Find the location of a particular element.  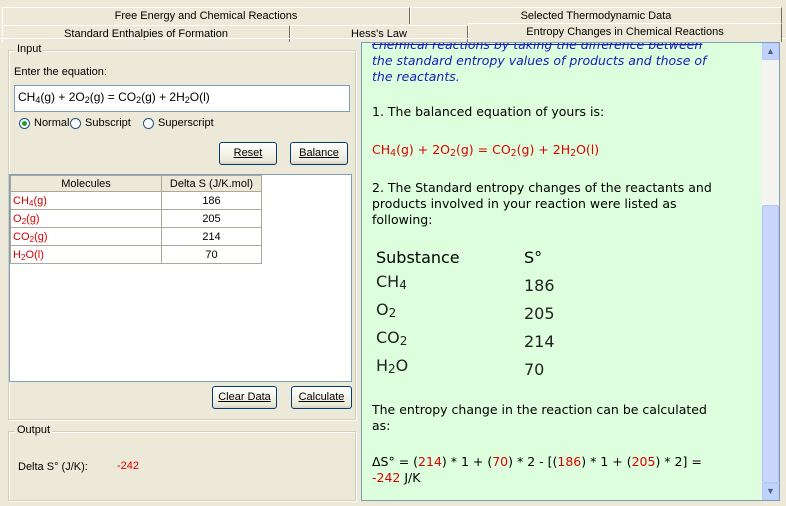

col-delta-s: Delta S (J/K.mol) is located at coordinates (211, 183).